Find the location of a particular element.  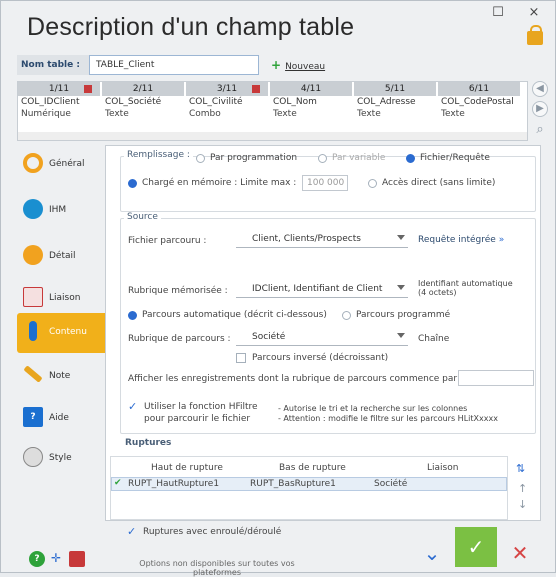

parcours-inverse-checkbox is located at coordinates (241, 358).